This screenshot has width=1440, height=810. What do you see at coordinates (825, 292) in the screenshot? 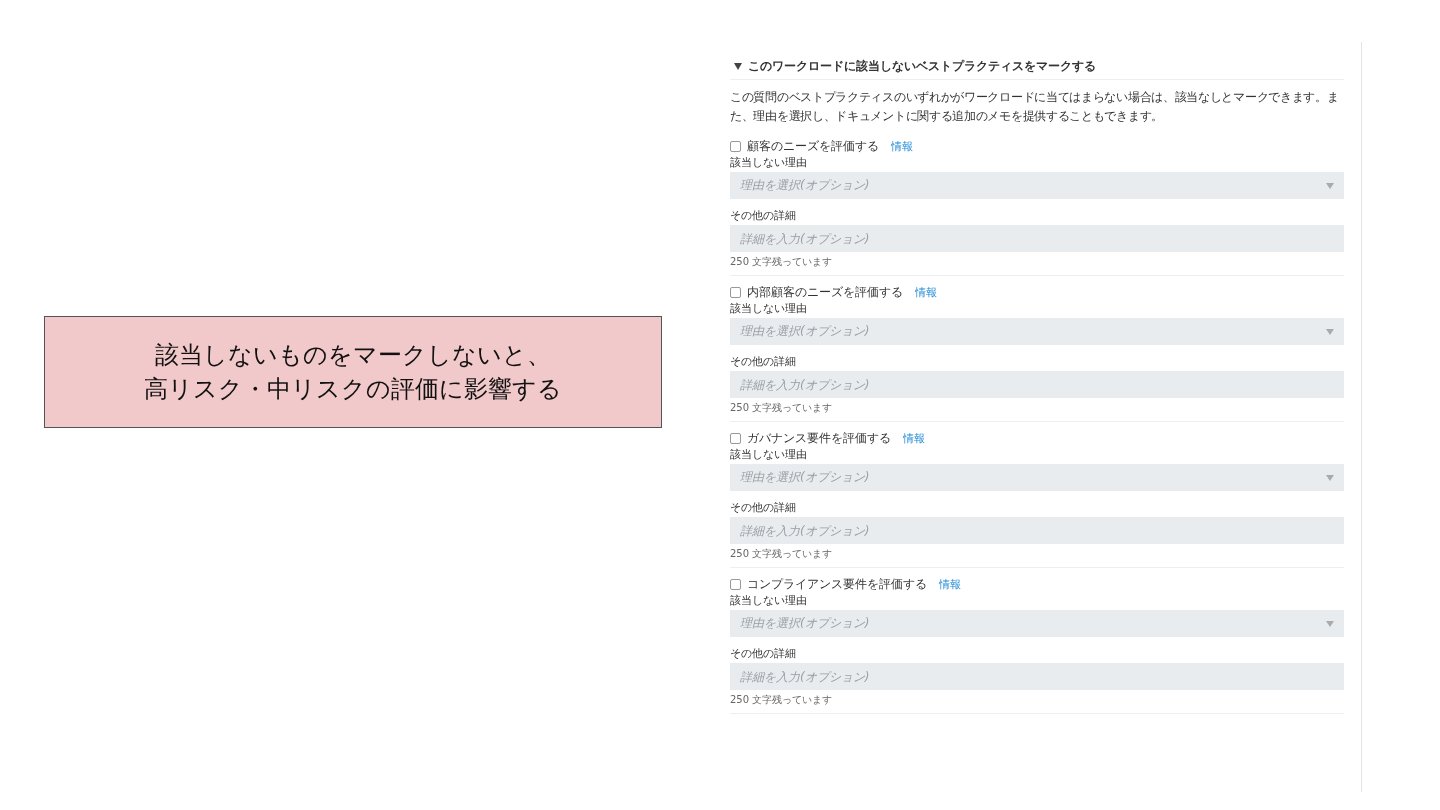
I see `checkbox-label: 内部顧客のニーズを評価する` at bounding box center [825, 292].